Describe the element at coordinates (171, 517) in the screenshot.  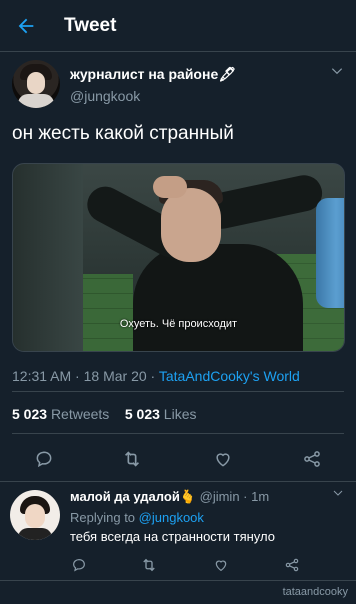
I see `replying-to-mention: @jungkook` at that location.